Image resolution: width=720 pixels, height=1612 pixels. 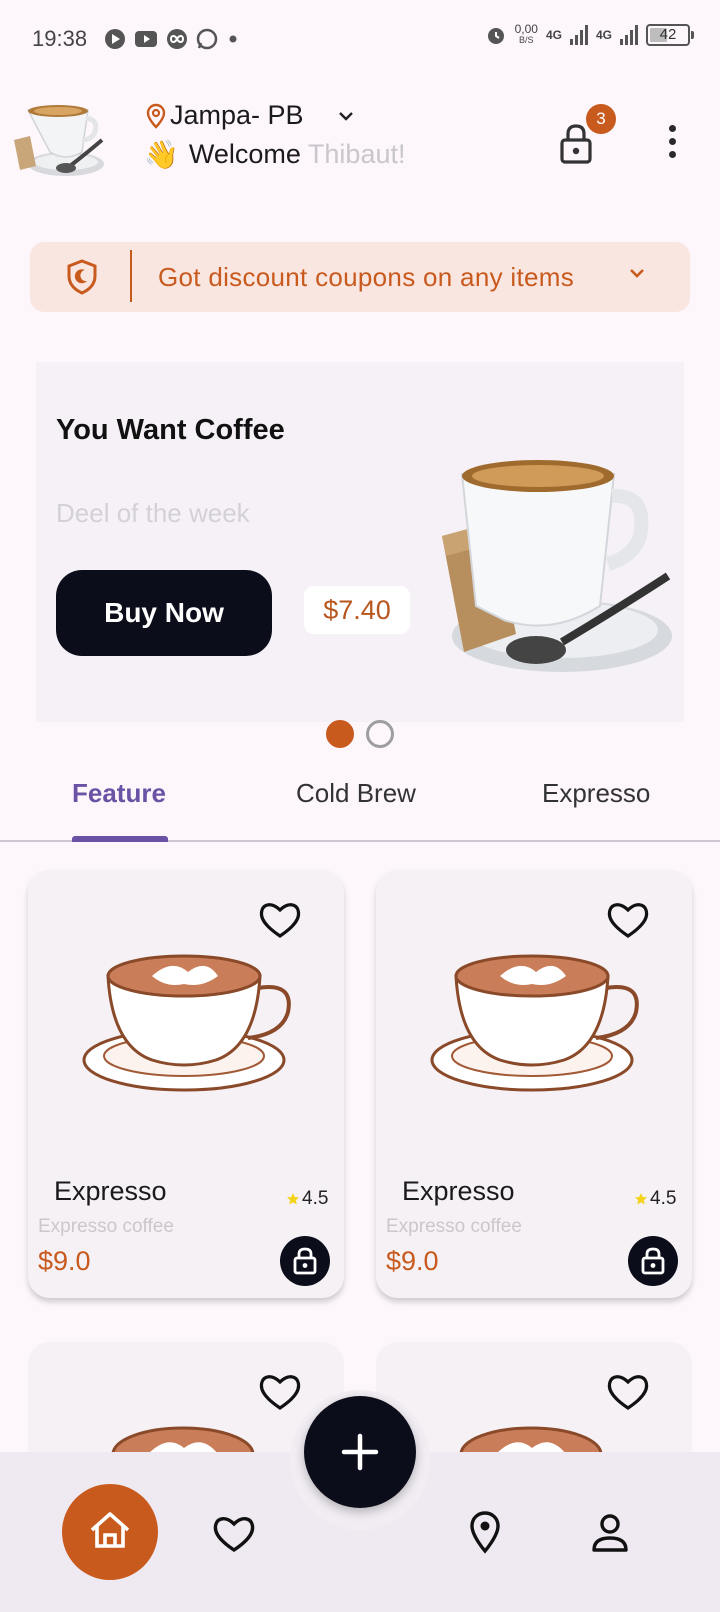 What do you see at coordinates (120, 839) in the screenshot?
I see `tab-indicator` at bounding box center [120, 839].